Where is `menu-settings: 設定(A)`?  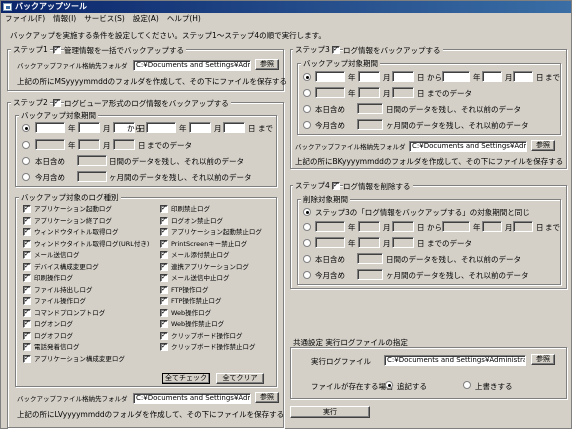
menu-settings: 設定(A) is located at coordinates (146, 18).